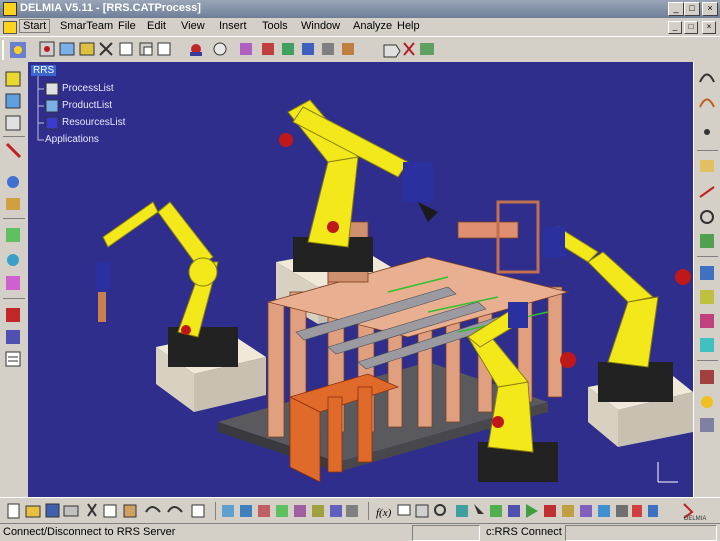 Image resolution: width=720 pixels, height=541 pixels. What do you see at coordinates (707, 402) in the screenshot?
I see `sun-icon` at bounding box center [707, 402].